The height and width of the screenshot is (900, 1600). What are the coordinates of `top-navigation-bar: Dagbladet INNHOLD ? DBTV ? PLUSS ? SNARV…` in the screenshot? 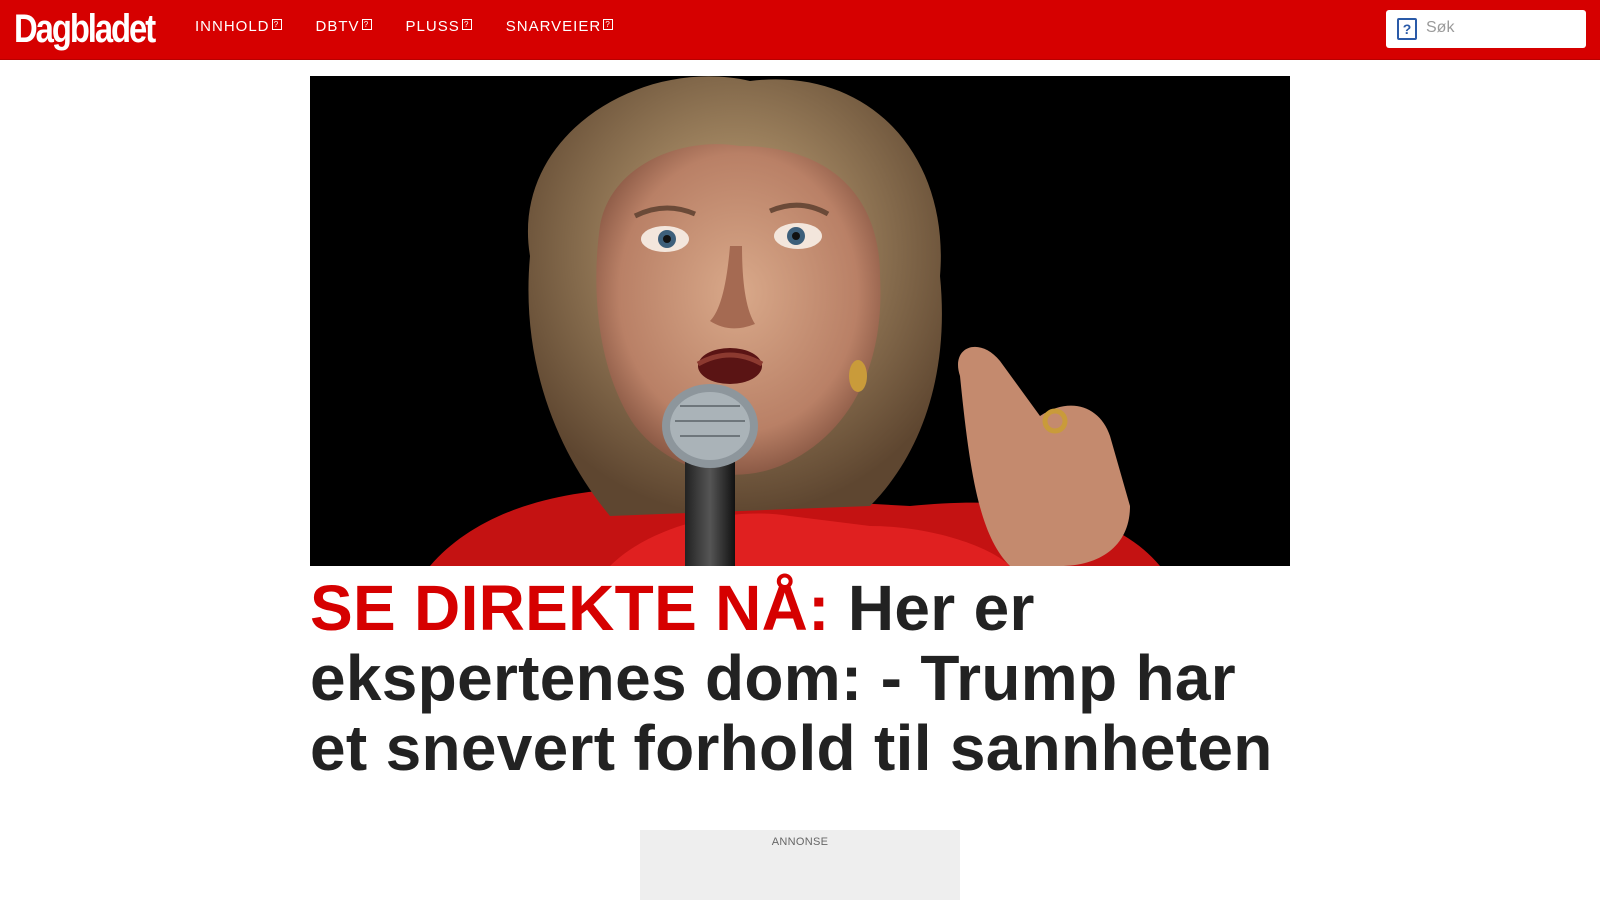 It's located at (800, 30).